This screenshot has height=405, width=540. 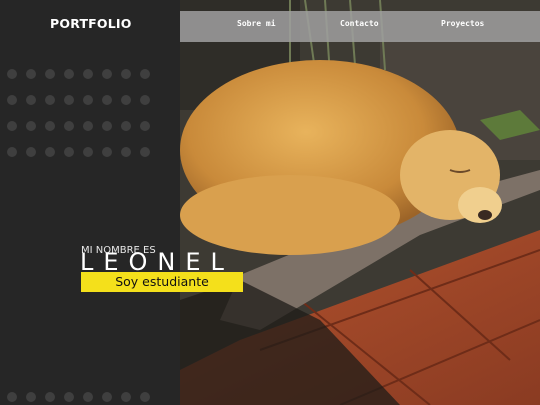 What do you see at coordinates (462, 23) in the screenshot?
I see `nav-link-projects: Proyectos` at bounding box center [462, 23].